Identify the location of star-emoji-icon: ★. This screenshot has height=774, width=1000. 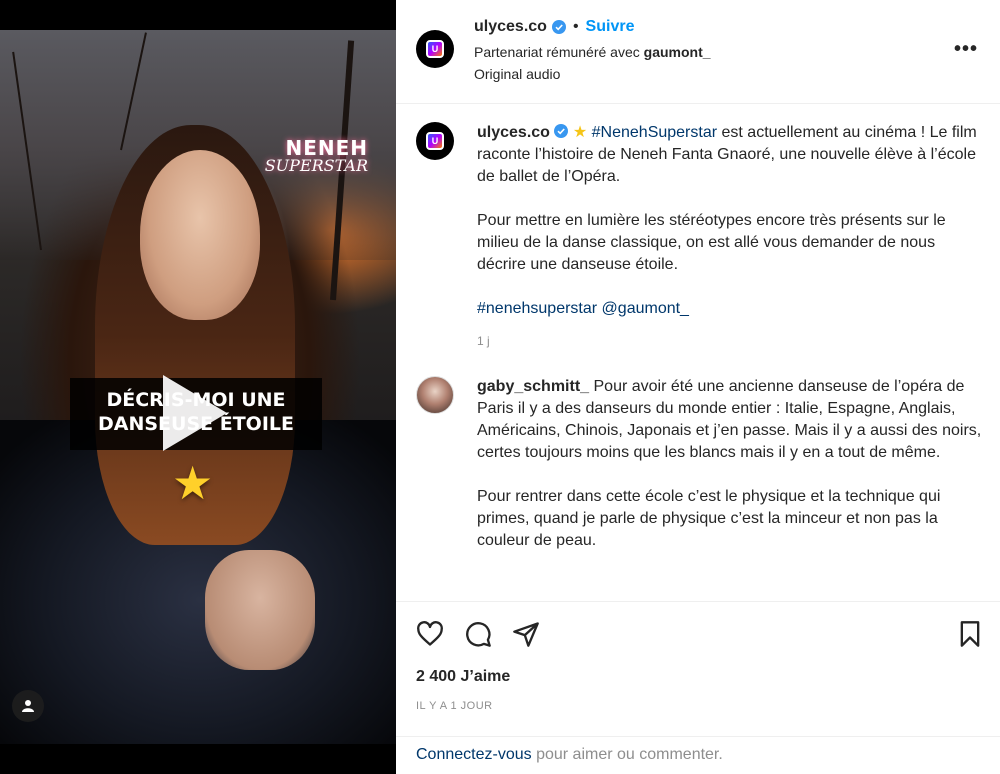
(580, 132).